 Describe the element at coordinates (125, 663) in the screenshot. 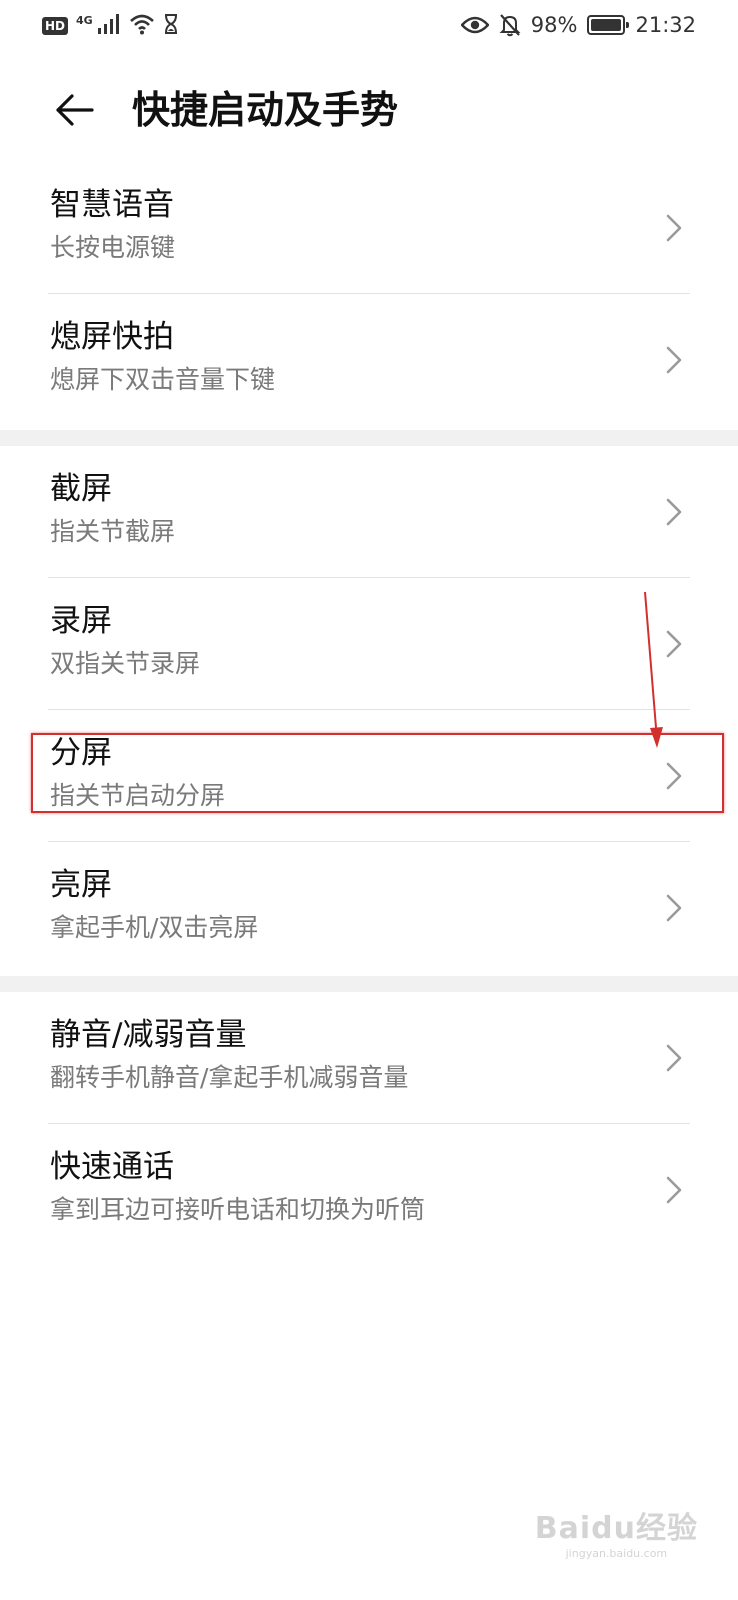

I see `setting-subtitle: 双指关节录屏` at that location.